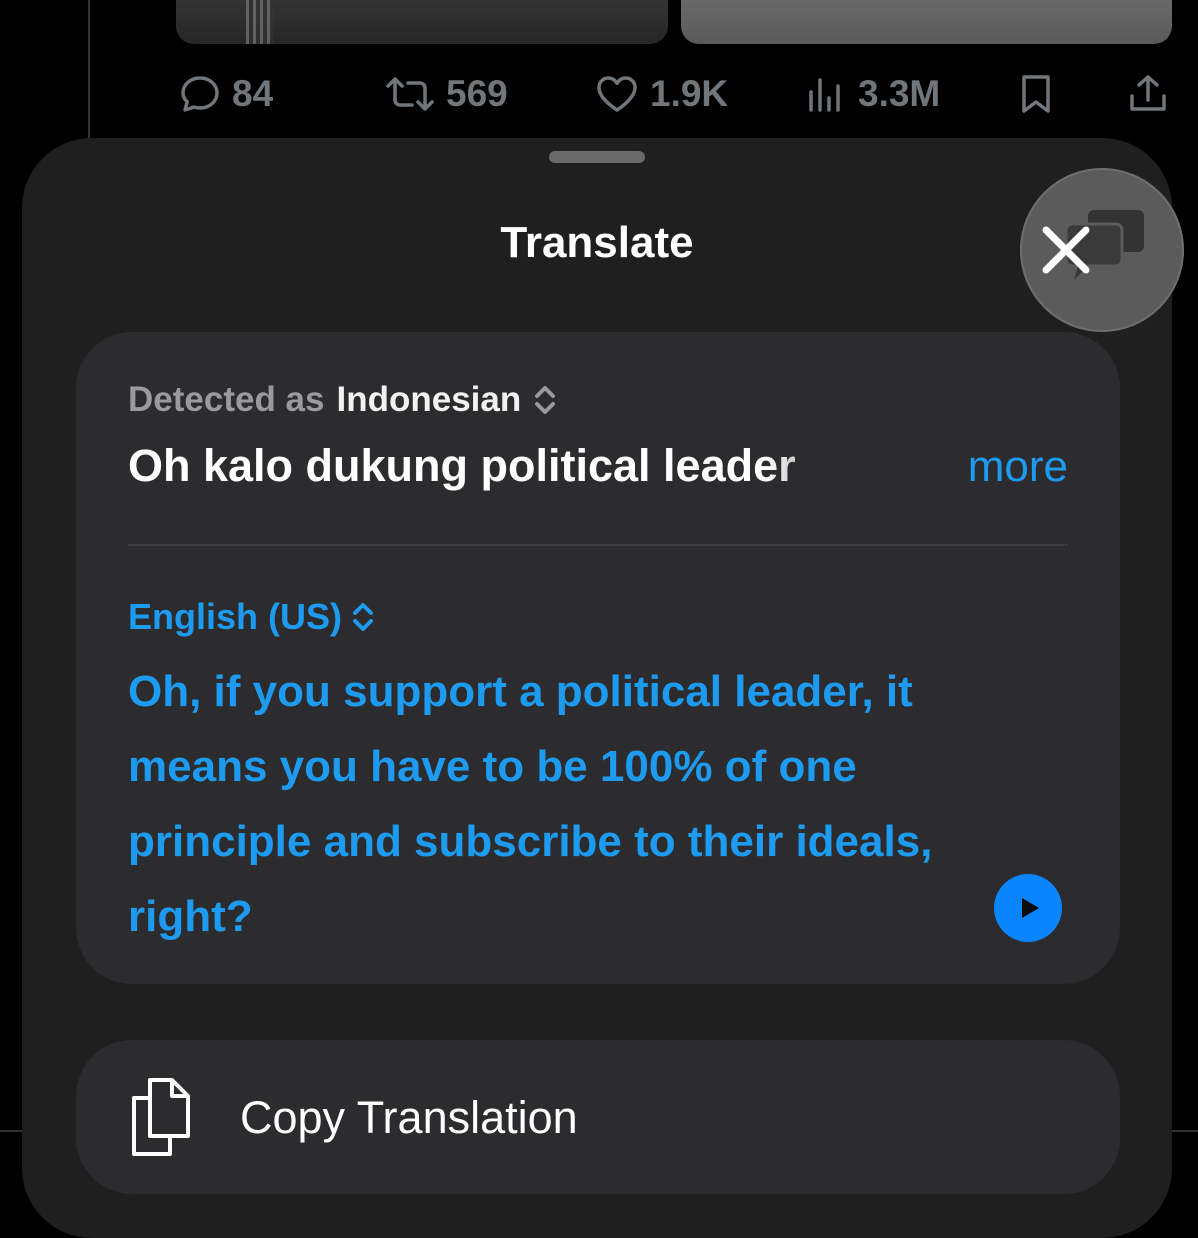  Describe the element at coordinates (260, 22) in the screenshot. I see `image-detail` at that location.